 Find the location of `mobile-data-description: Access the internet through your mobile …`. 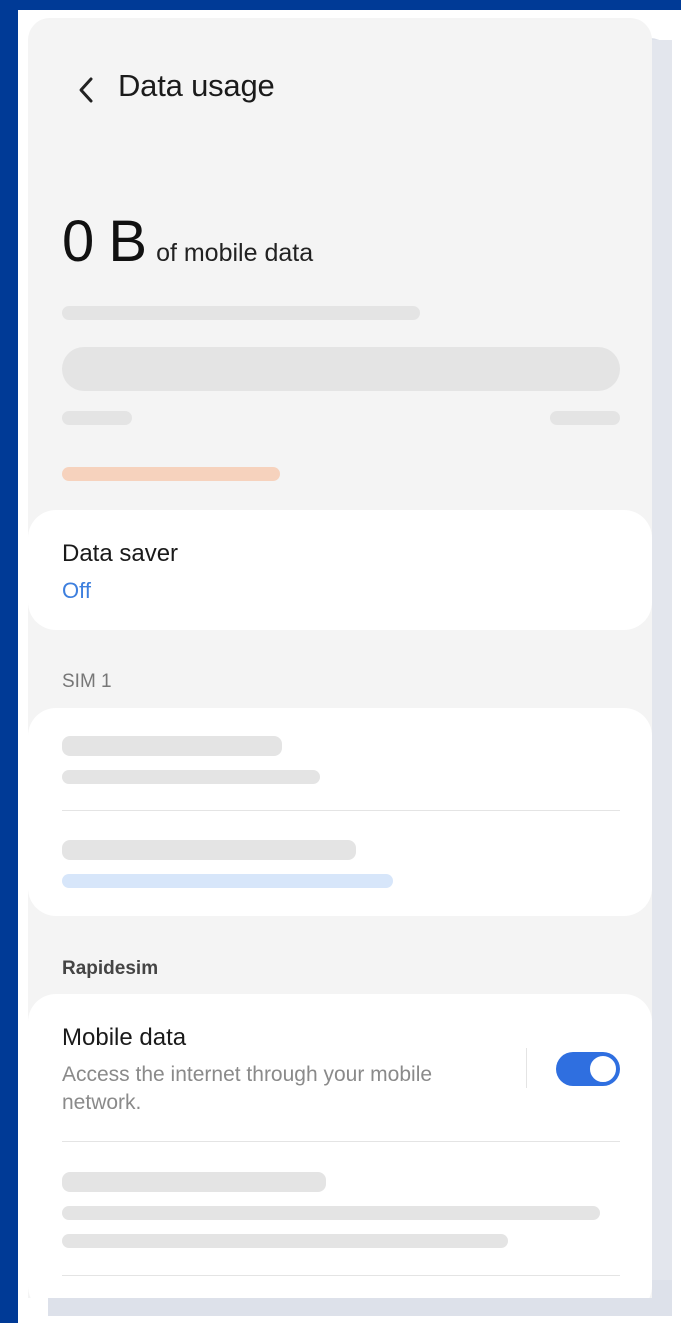

mobile-data-description: Access the internet through your mobile … is located at coordinates (247, 1088).